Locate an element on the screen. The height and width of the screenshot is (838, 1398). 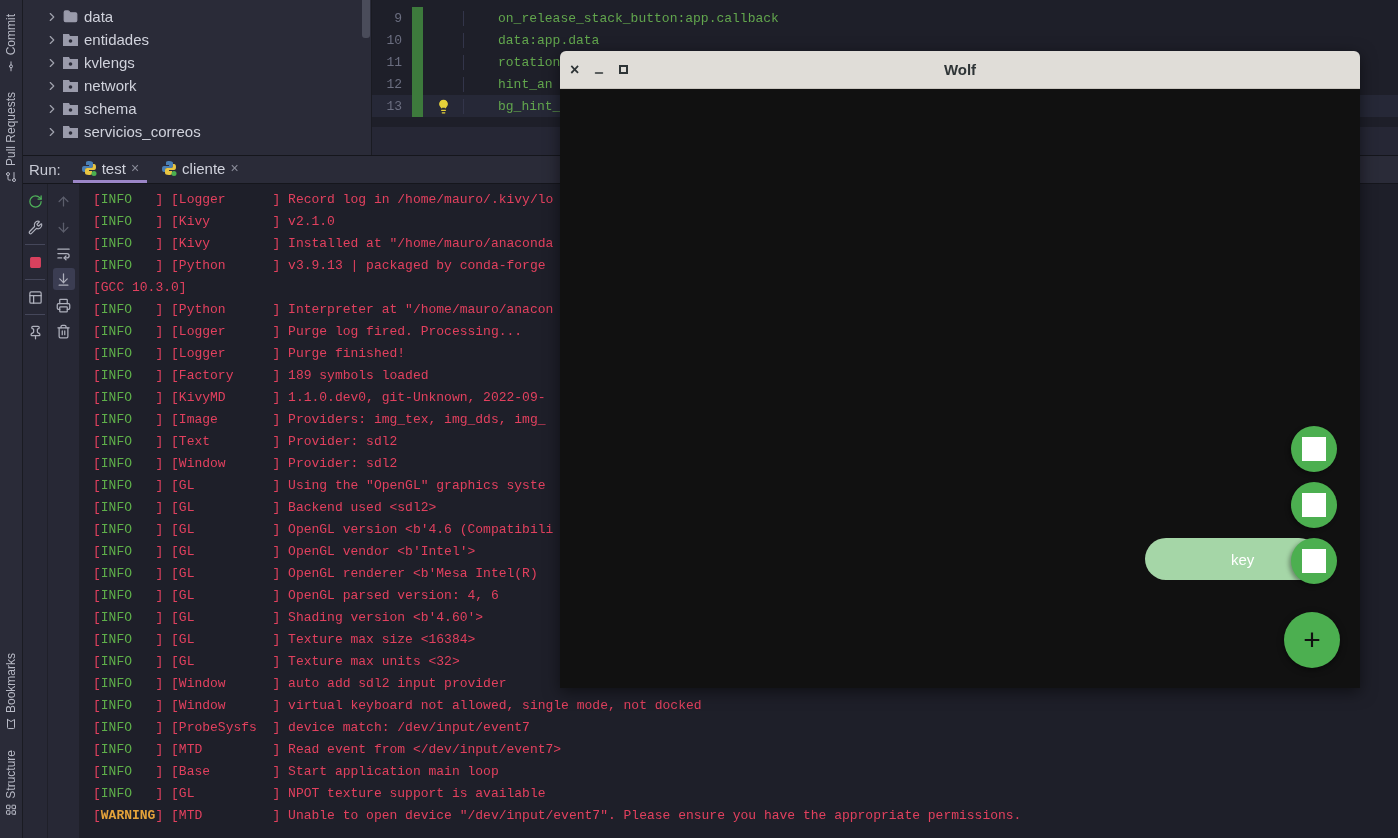
scroll-to-end-toggle is located at coordinates (63, 279).